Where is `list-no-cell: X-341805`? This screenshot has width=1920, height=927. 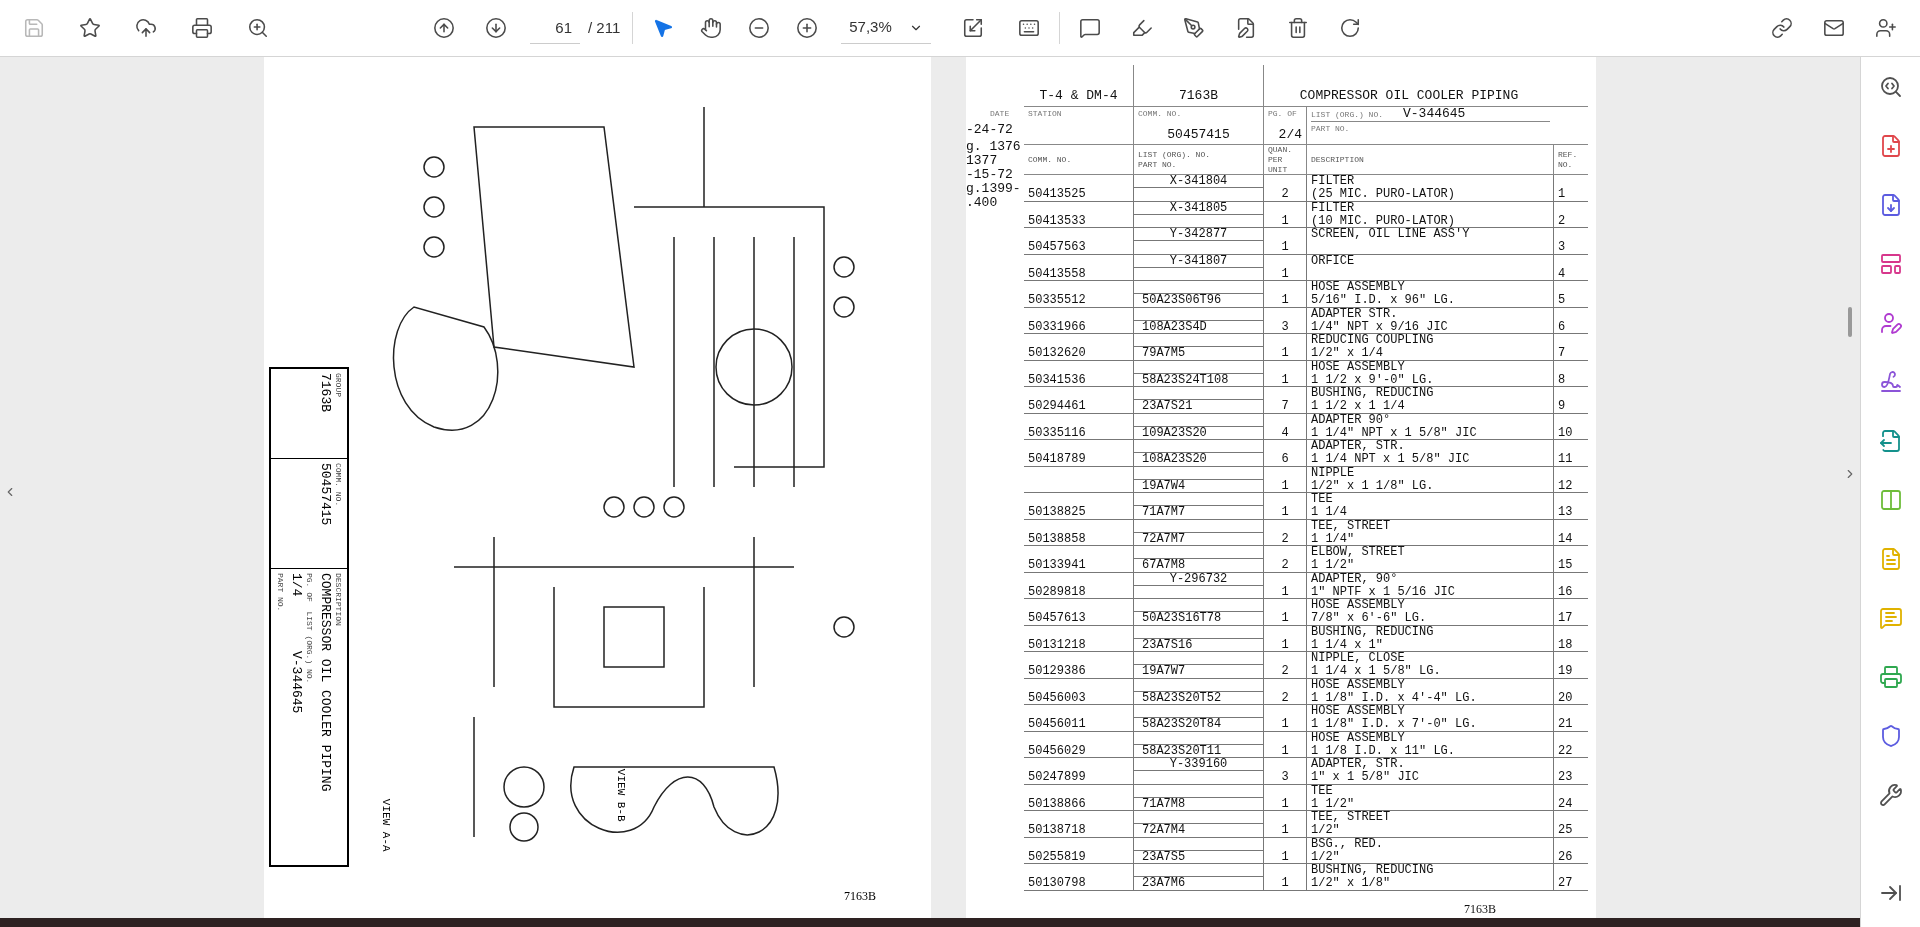
list-no-cell: X-341805 is located at coordinates (1198, 207).